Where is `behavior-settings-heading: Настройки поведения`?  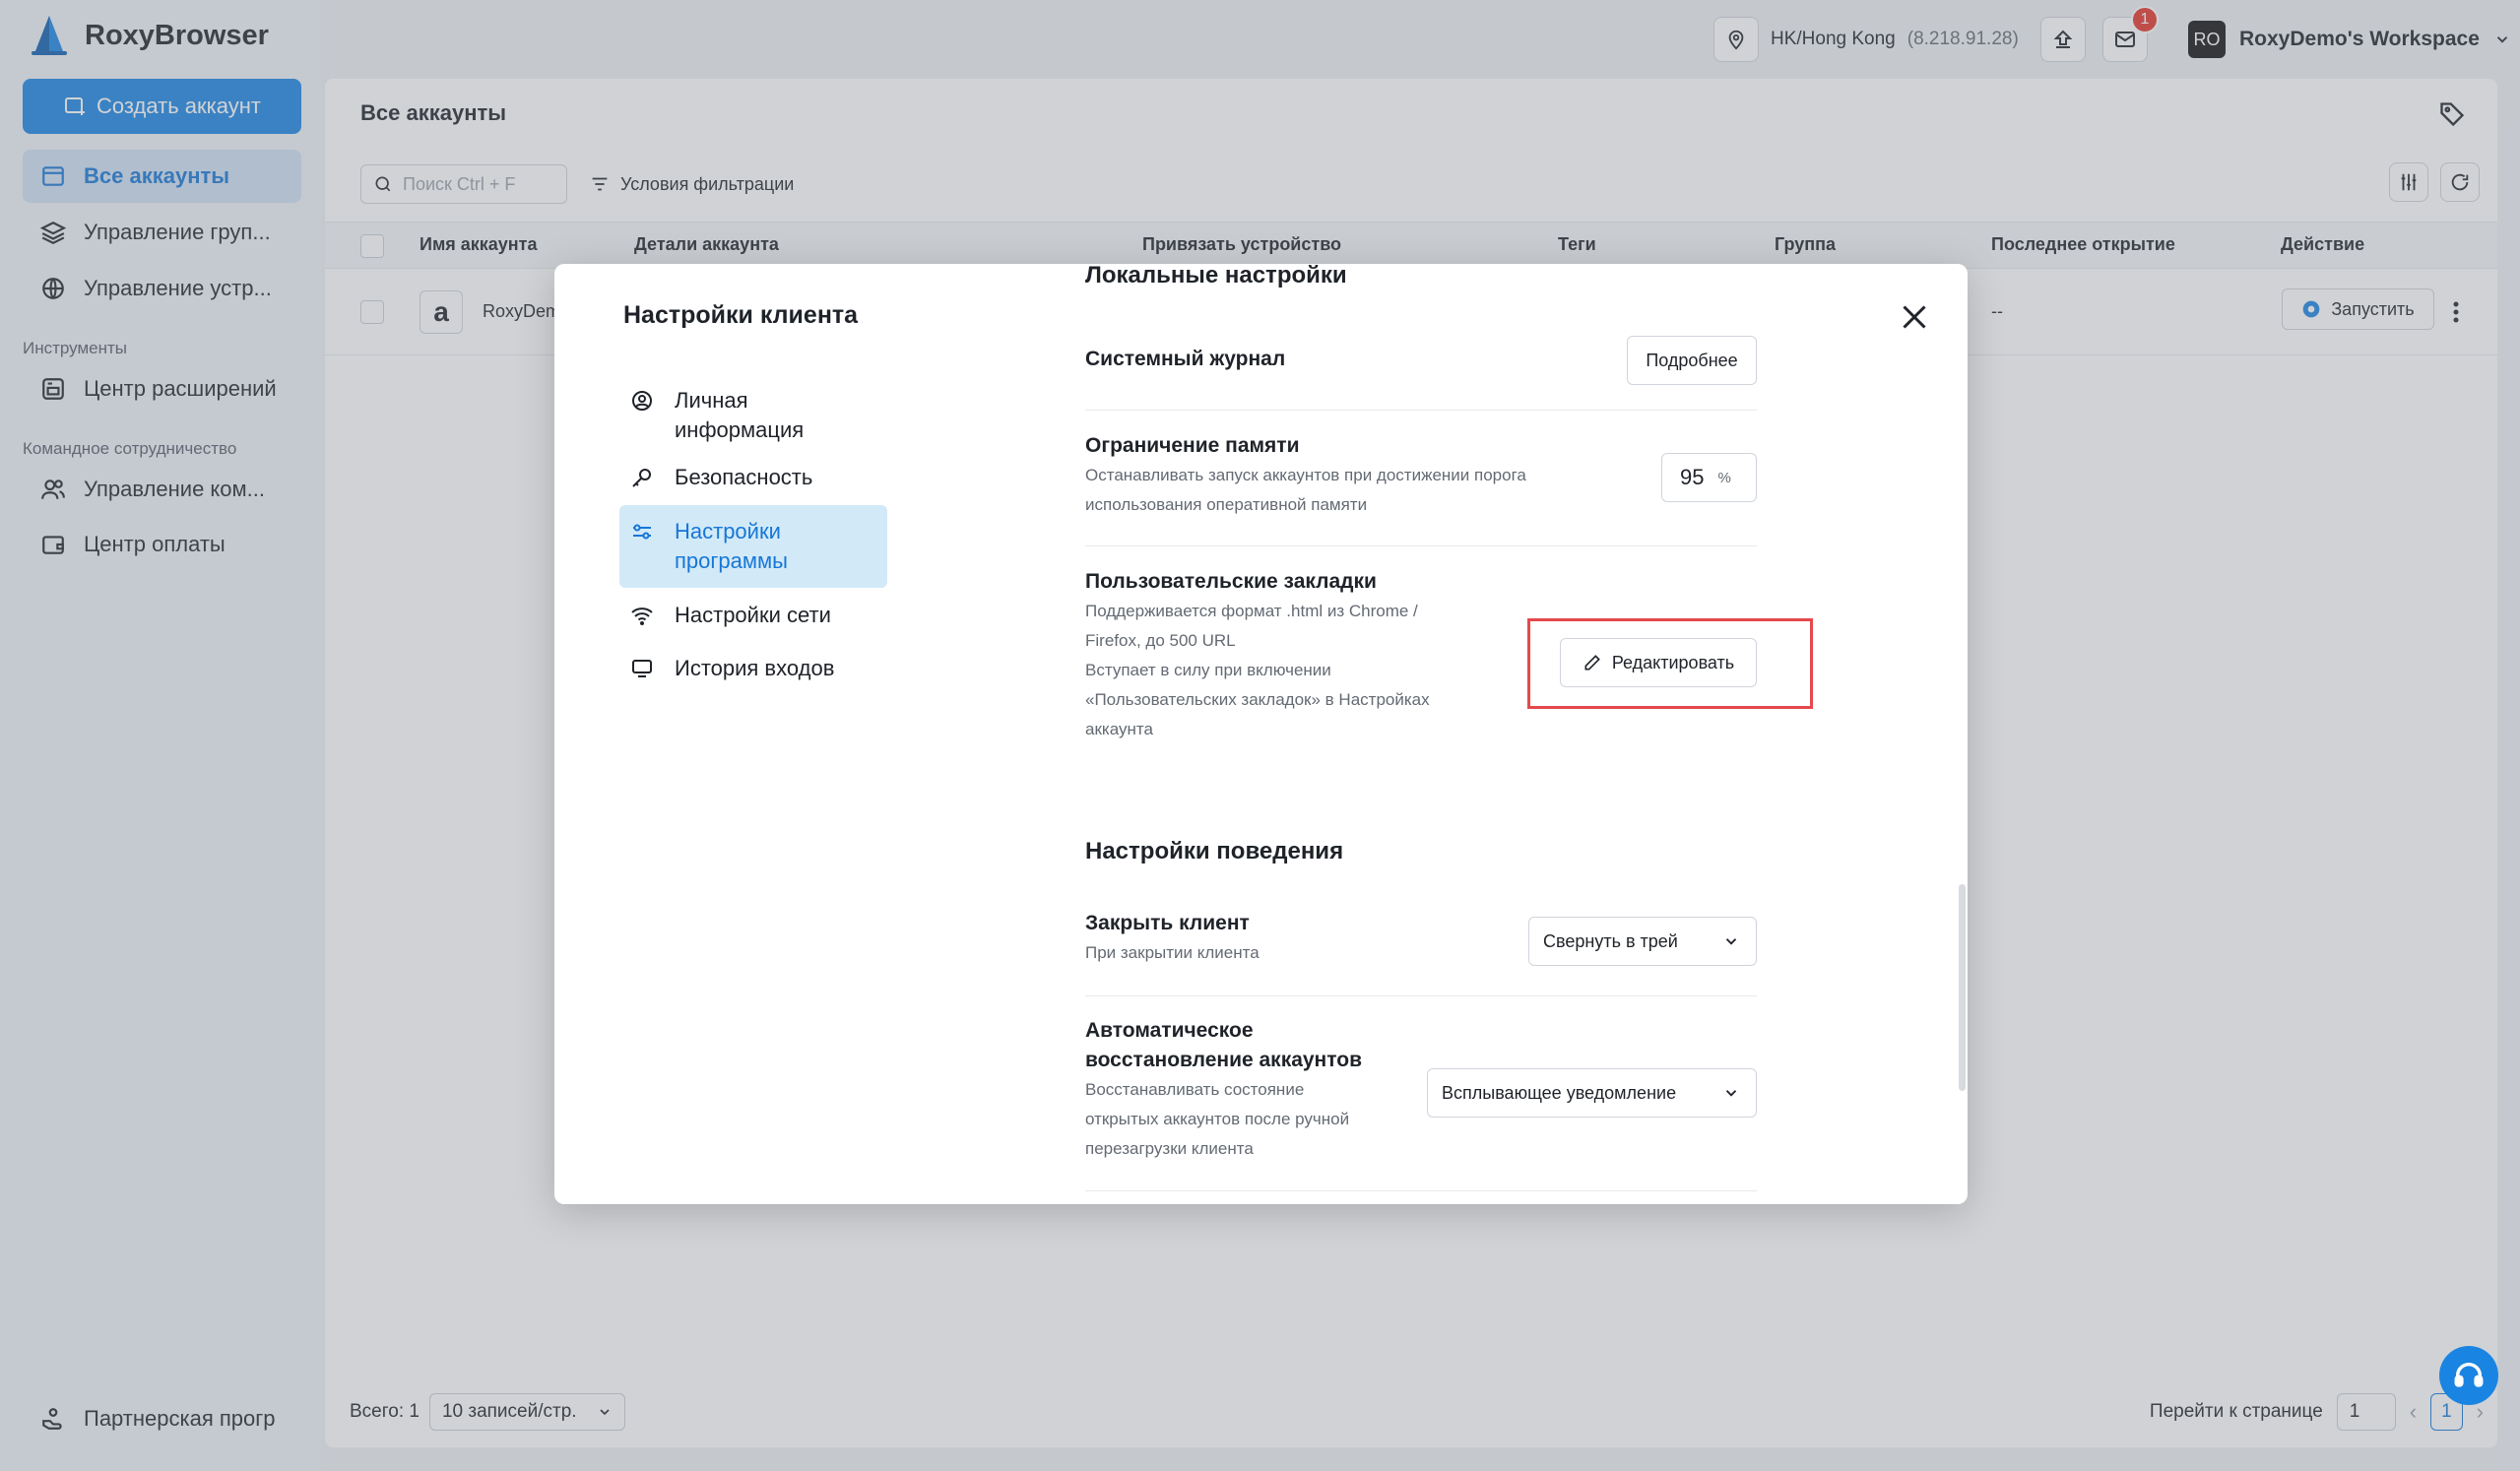
behavior-settings-heading: Настройки поведения is located at coordinates (1214, 851).